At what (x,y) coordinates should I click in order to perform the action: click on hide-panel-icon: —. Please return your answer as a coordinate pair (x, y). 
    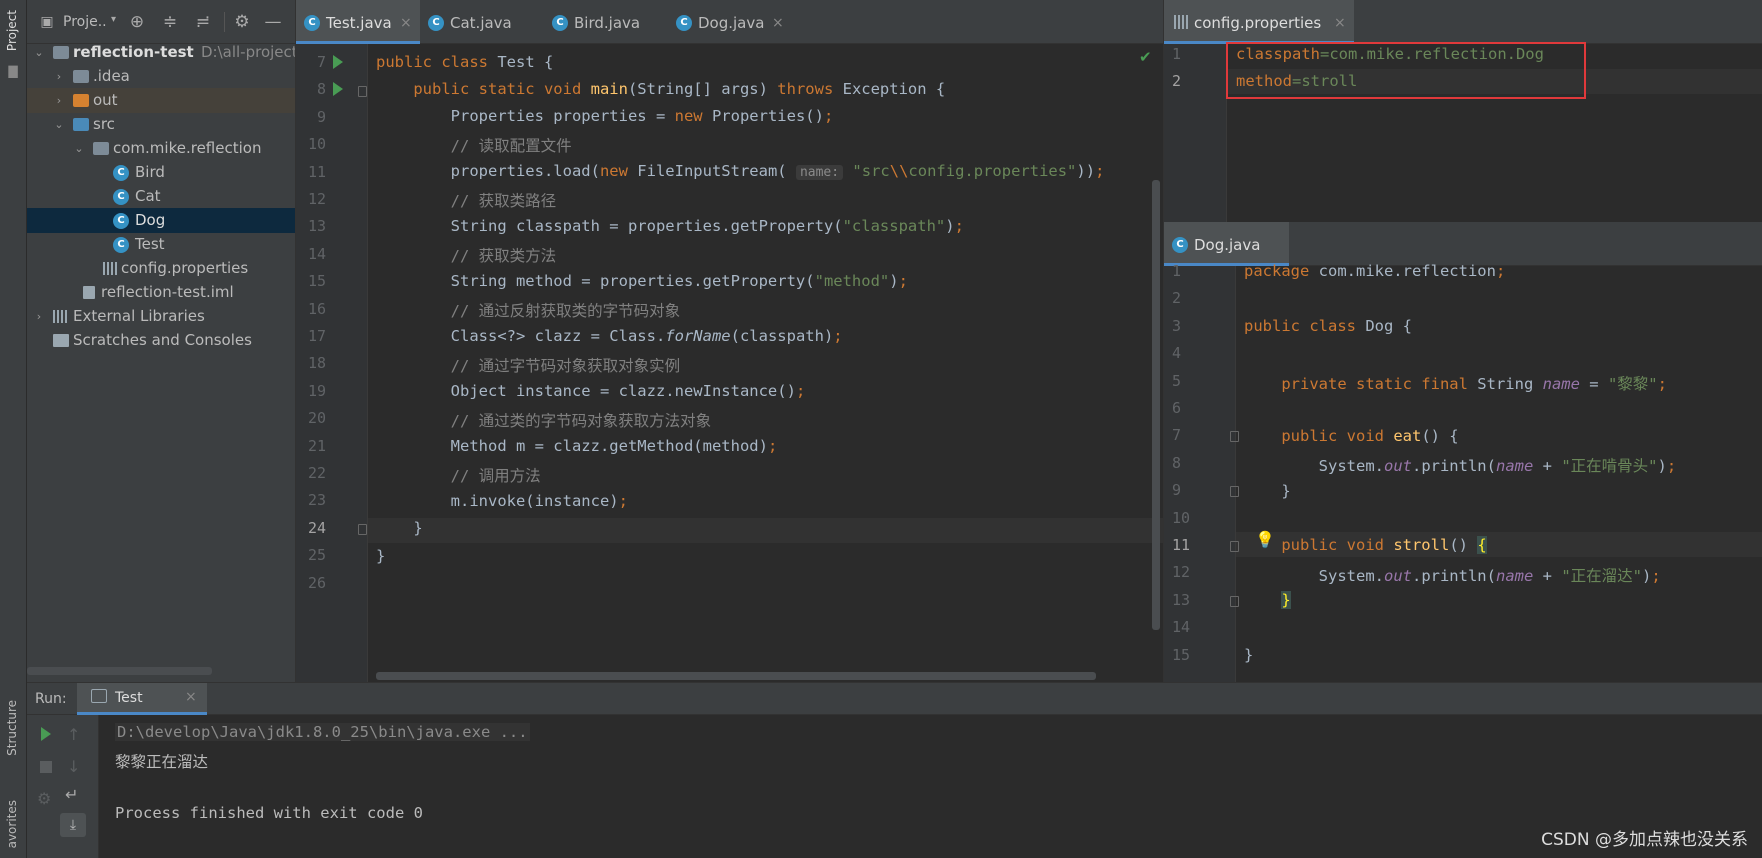
    Looking at the image, I should click on (273, 22).